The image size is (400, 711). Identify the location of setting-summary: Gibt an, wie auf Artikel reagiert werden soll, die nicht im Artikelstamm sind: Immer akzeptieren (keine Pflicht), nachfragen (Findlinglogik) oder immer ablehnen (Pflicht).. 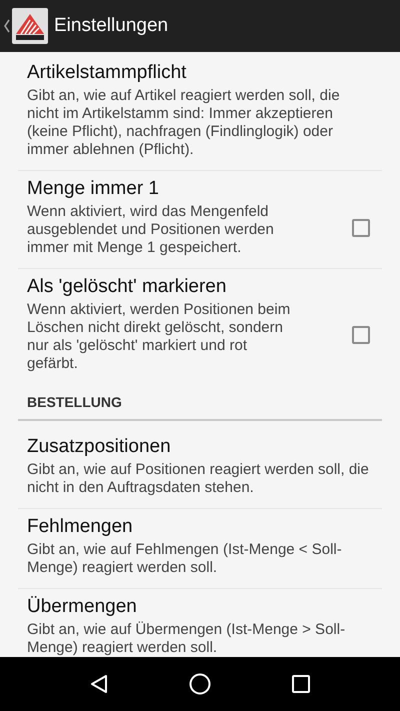
(184, 123).